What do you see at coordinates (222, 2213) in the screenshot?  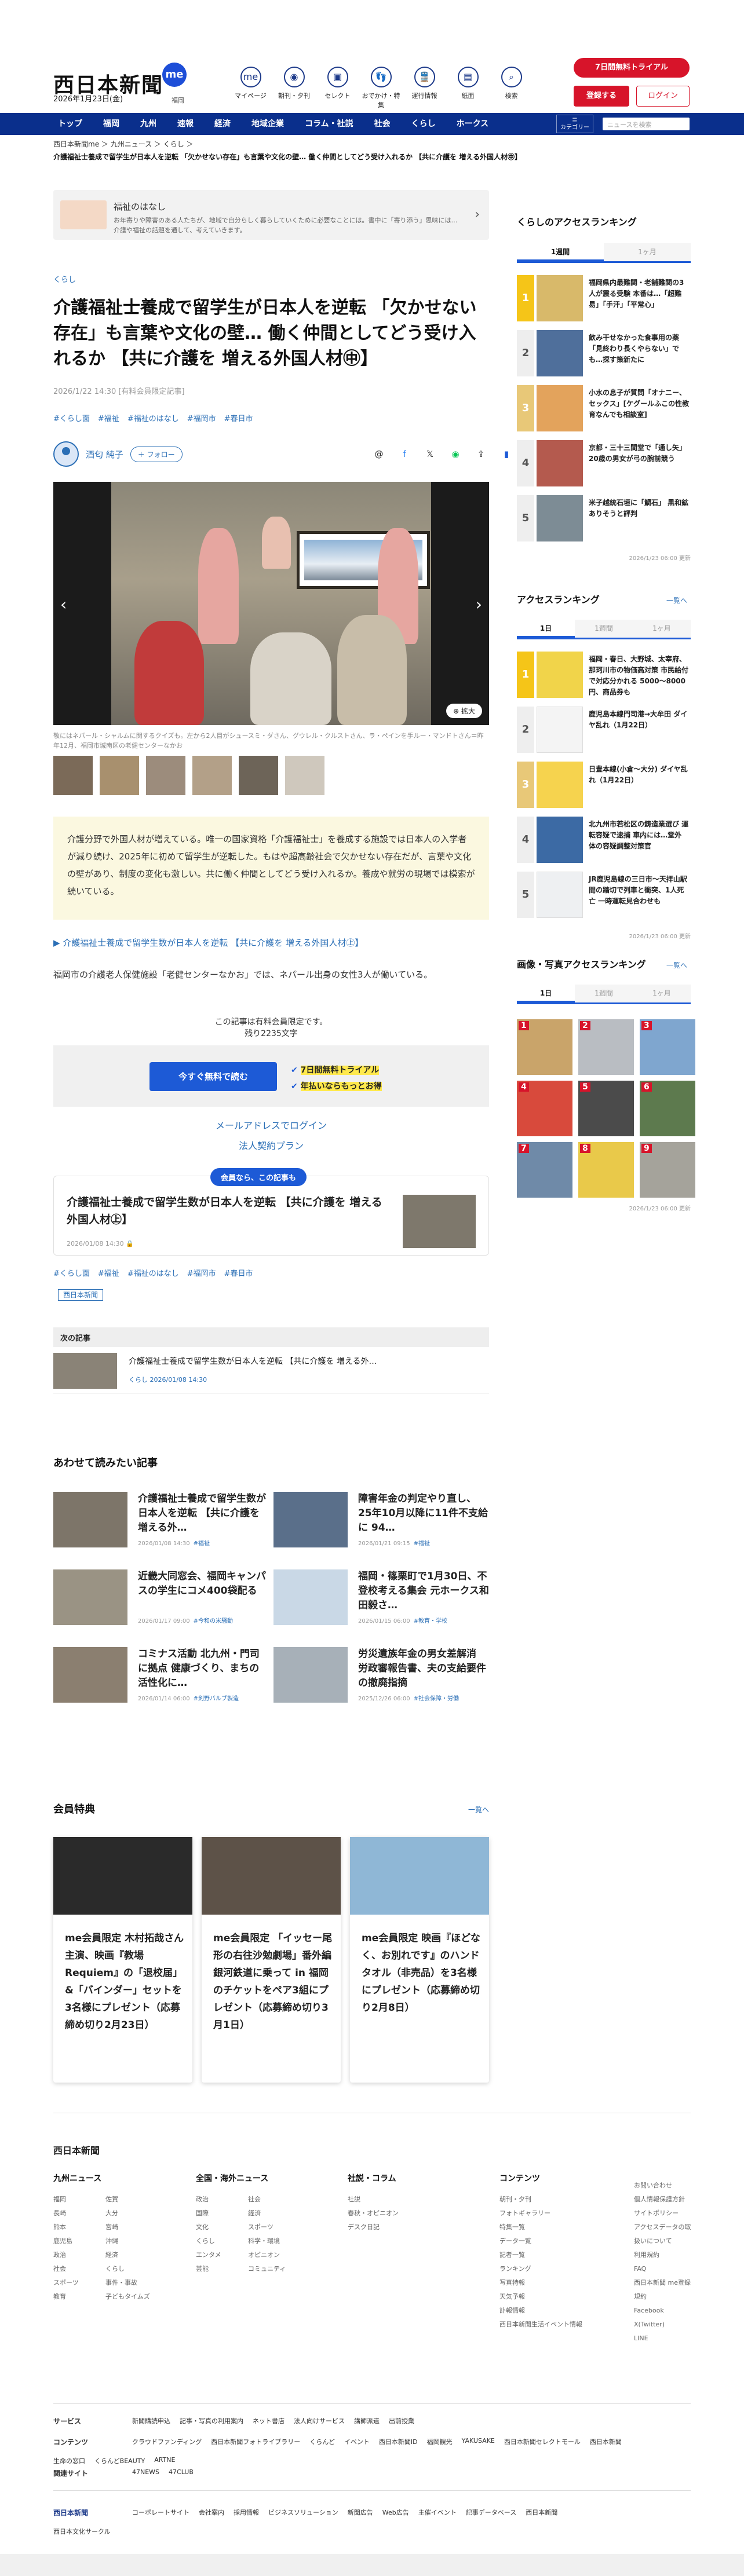 I see `footer-link: 国際` at bounding box center [222, 2213].